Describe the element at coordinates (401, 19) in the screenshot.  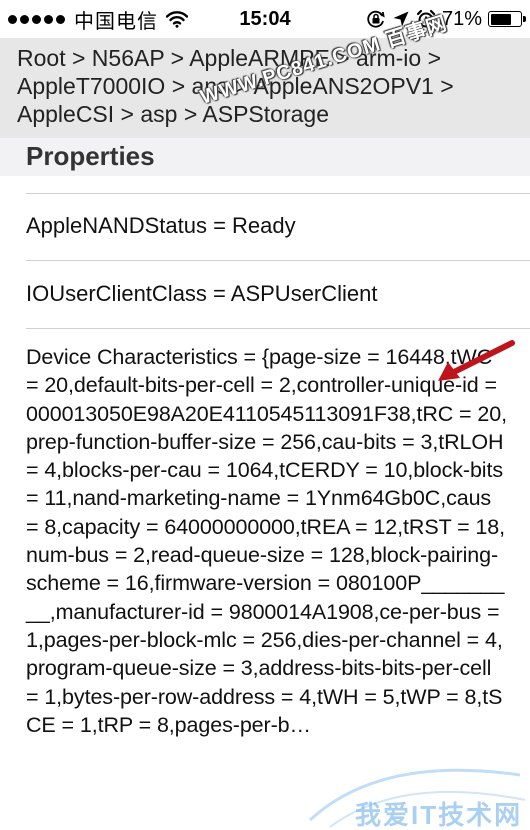
I see `location-arrow-icon` at that location.